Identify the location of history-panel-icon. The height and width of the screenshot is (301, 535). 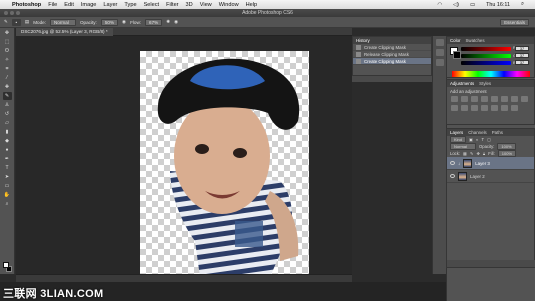
(439, 42).